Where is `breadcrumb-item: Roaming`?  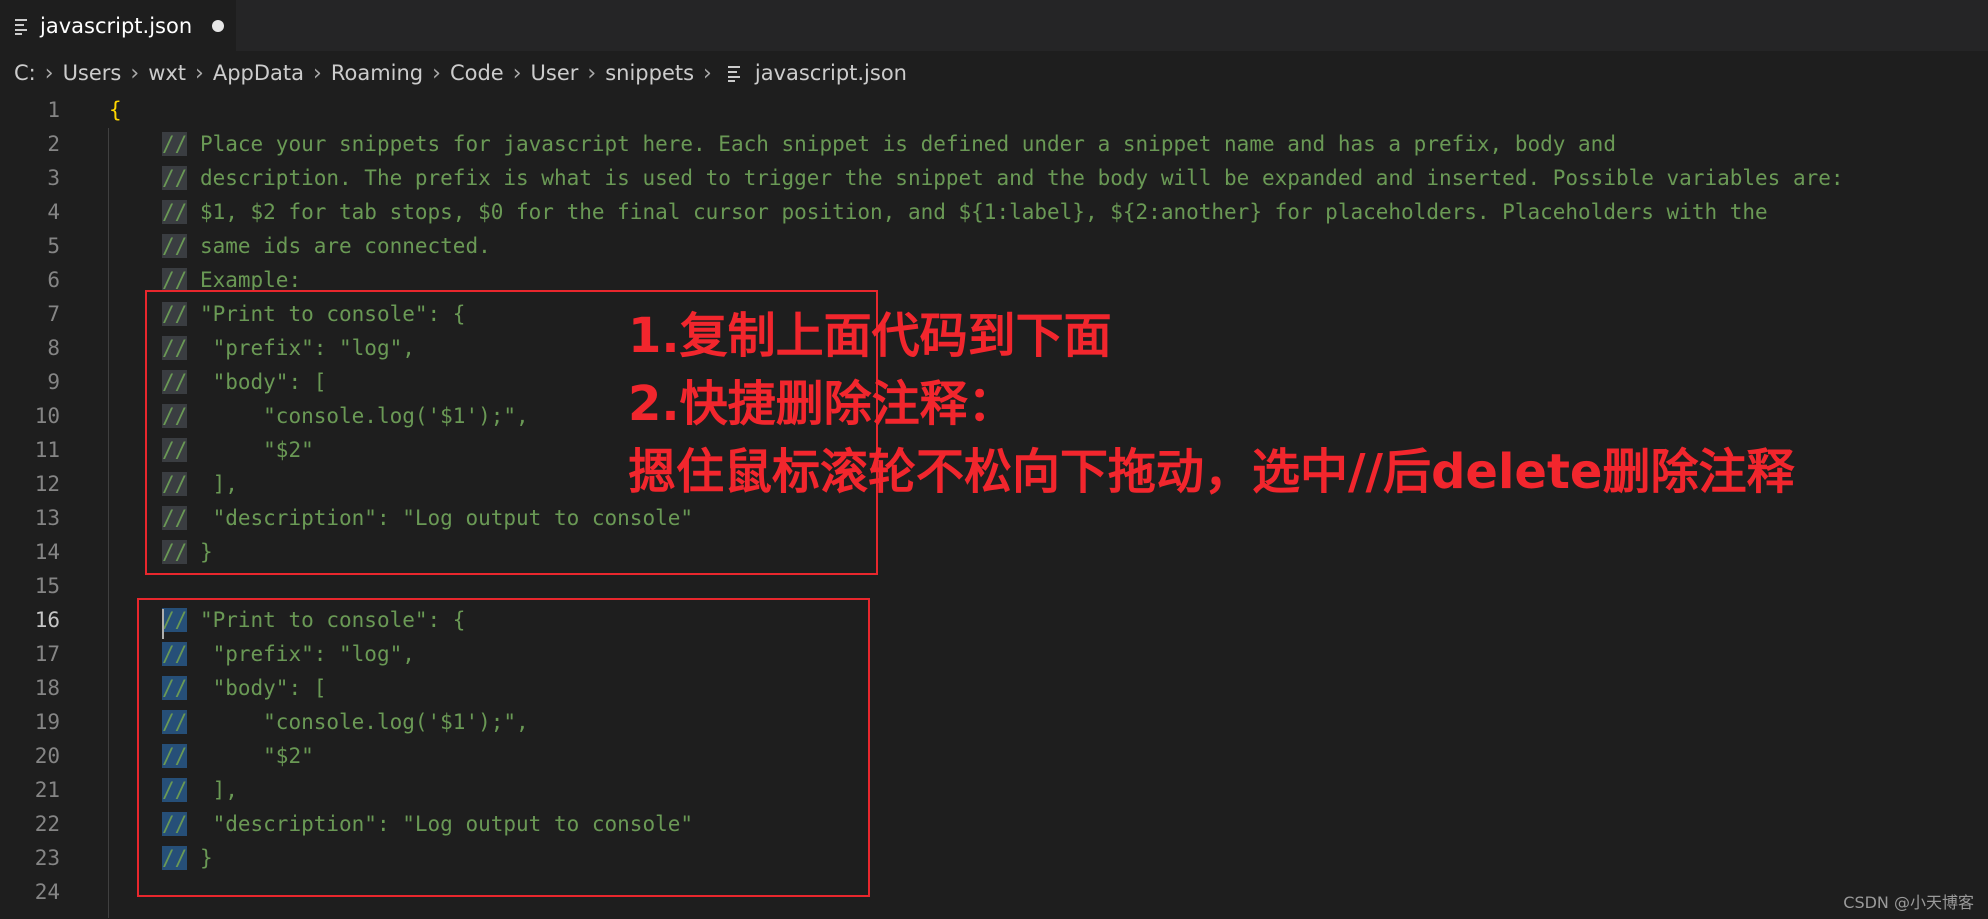 breadcrumb-item: Roaming is located at coordinates (377, 73).